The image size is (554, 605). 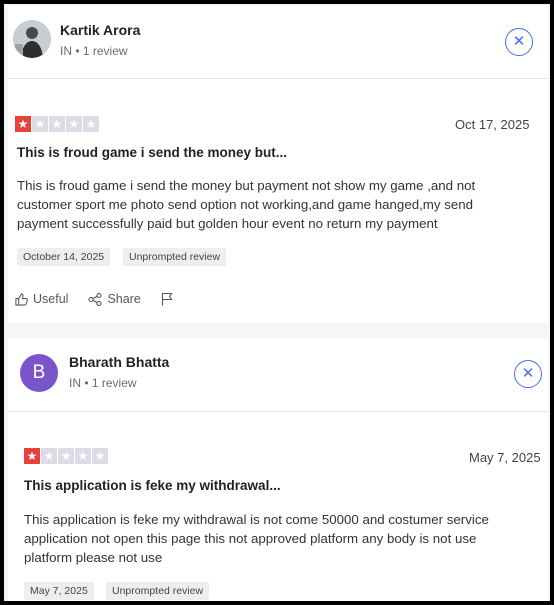 I want to click on reviewer-name: Bharath Bhatta, so click(x=119, y=362).